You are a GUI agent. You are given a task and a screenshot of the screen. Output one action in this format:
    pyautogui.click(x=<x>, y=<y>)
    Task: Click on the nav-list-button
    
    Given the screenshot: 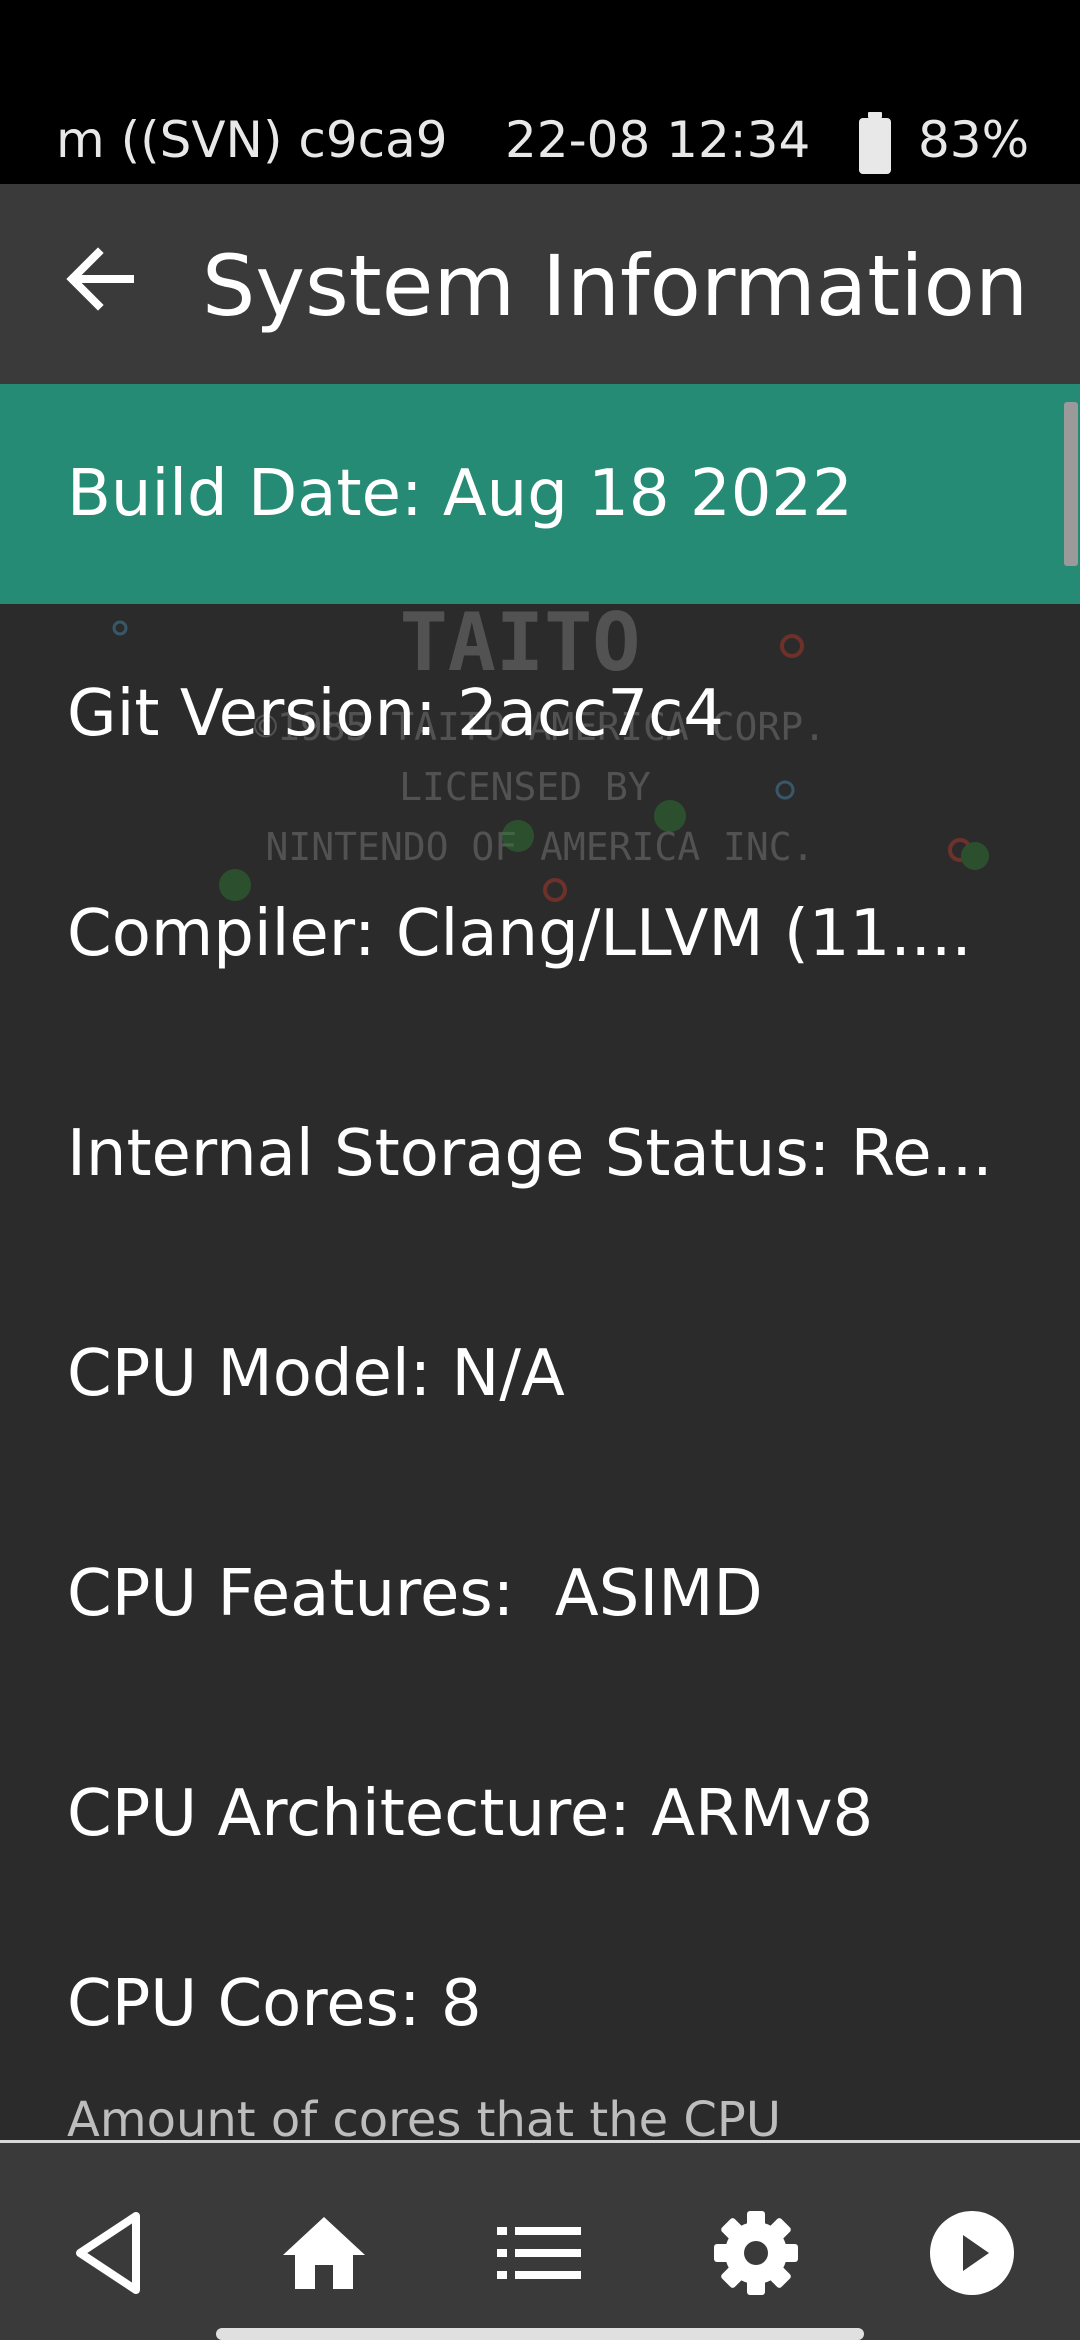 What is the action you would take?
    pyautogui.click(x=540, y=2253)
    